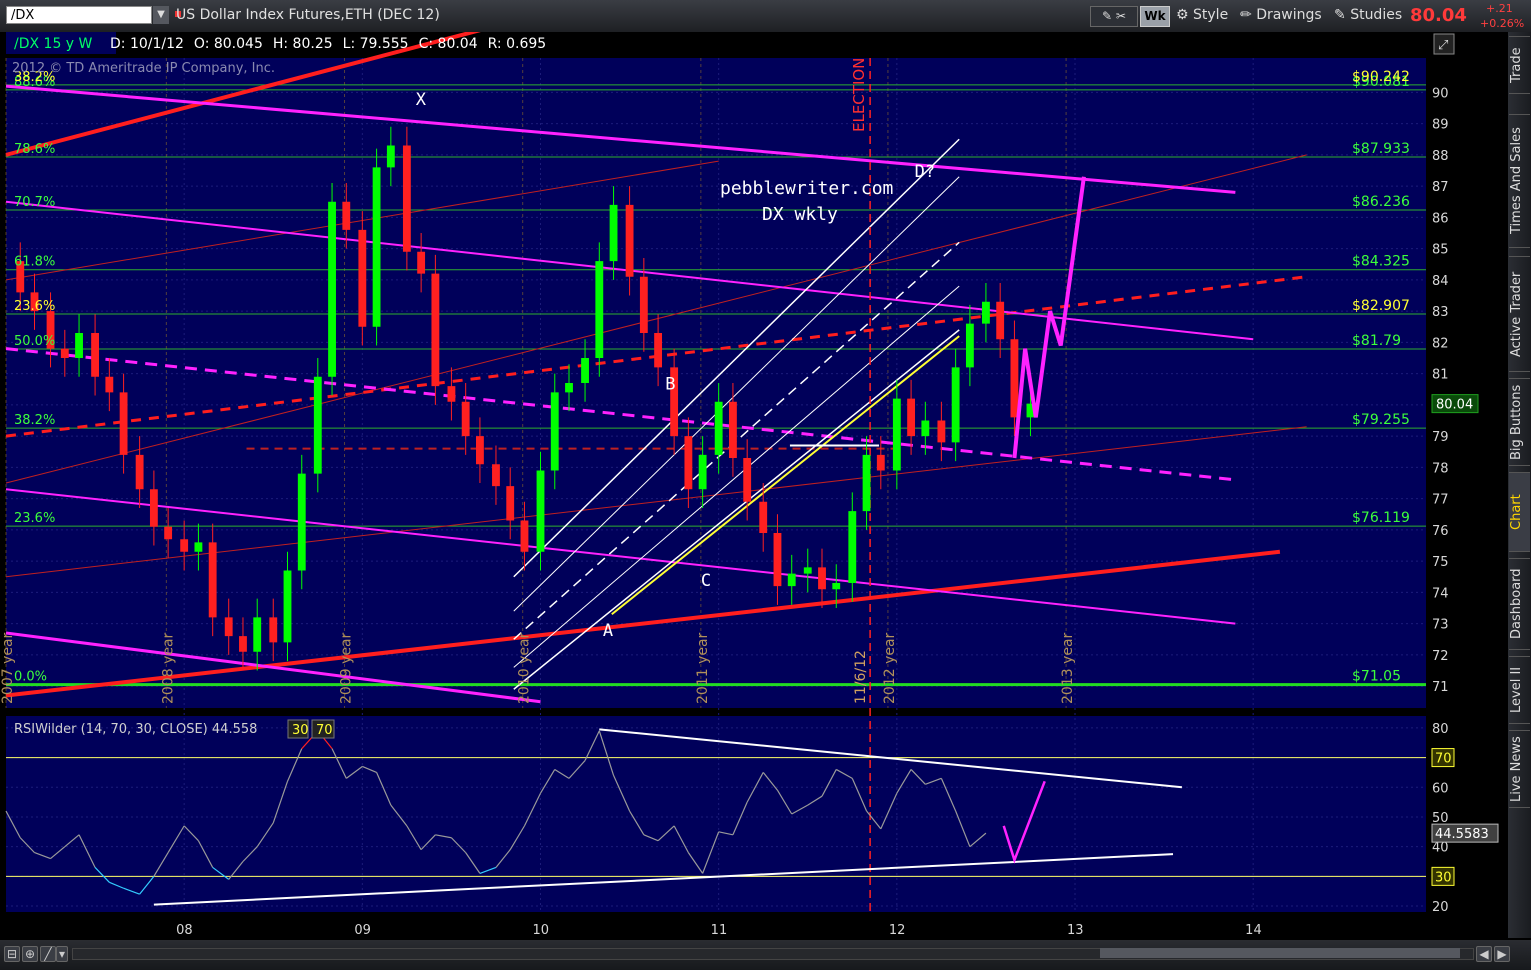 Image resolution: width=1531 pixels, height=970 pixels. What do you see at coordinates (806, 188) in the screenshot?
I see `overlay-site: pebblewriter.com` at bounding box center [806, 188].